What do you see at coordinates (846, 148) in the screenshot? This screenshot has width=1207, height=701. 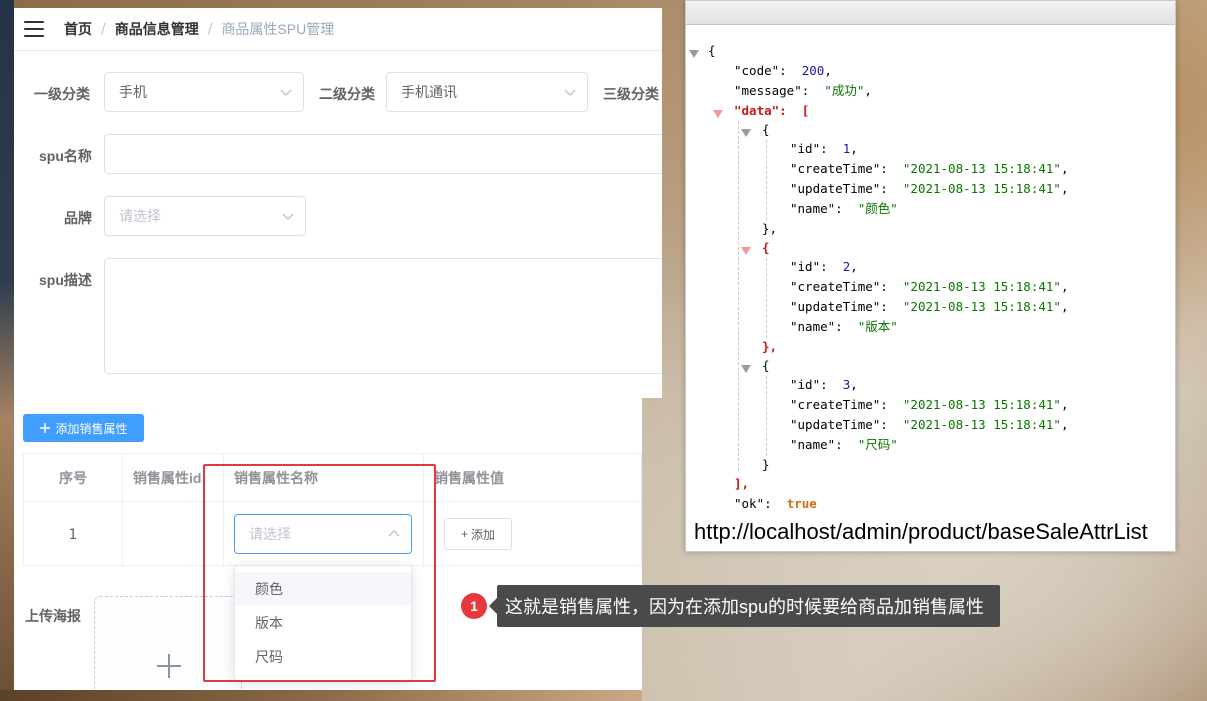 I see `json-value-id: 1` at bounding box center [846, 148].